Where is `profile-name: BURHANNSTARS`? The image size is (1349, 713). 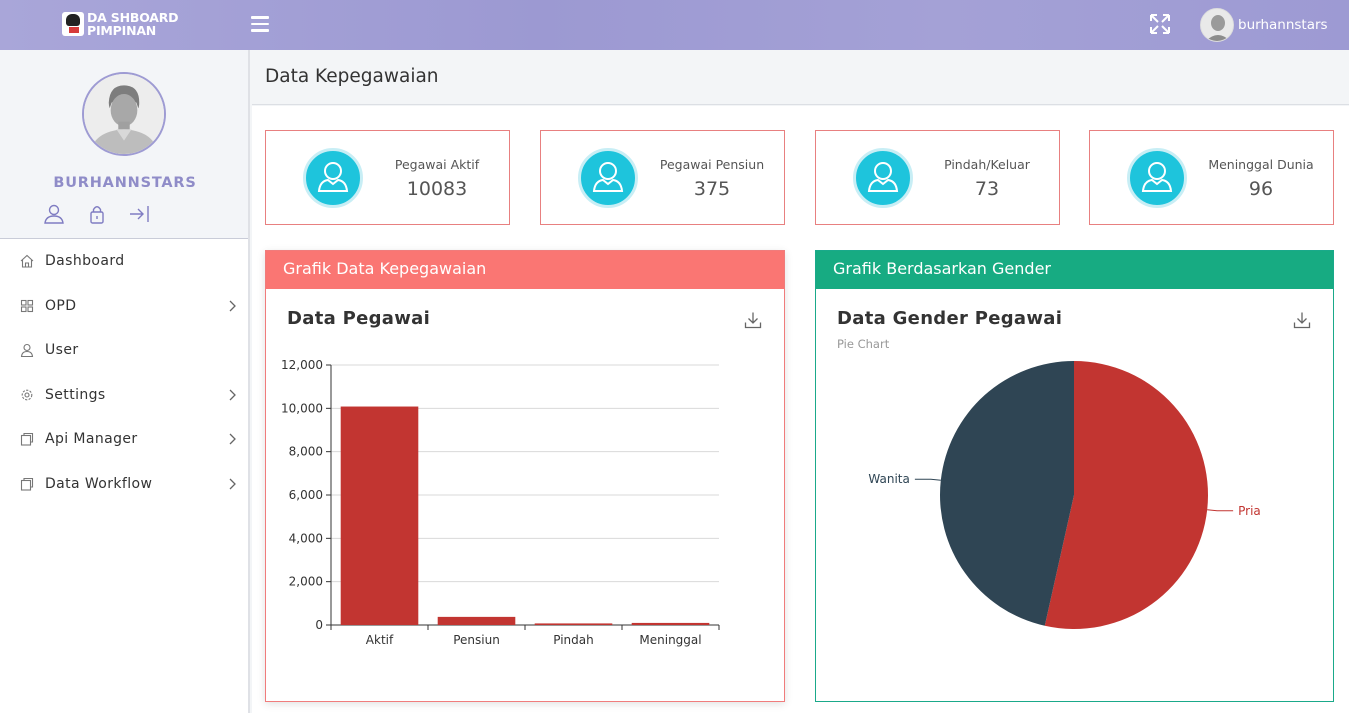
profile-name: BURHANNSTARS is located at coordinates (125, 183).